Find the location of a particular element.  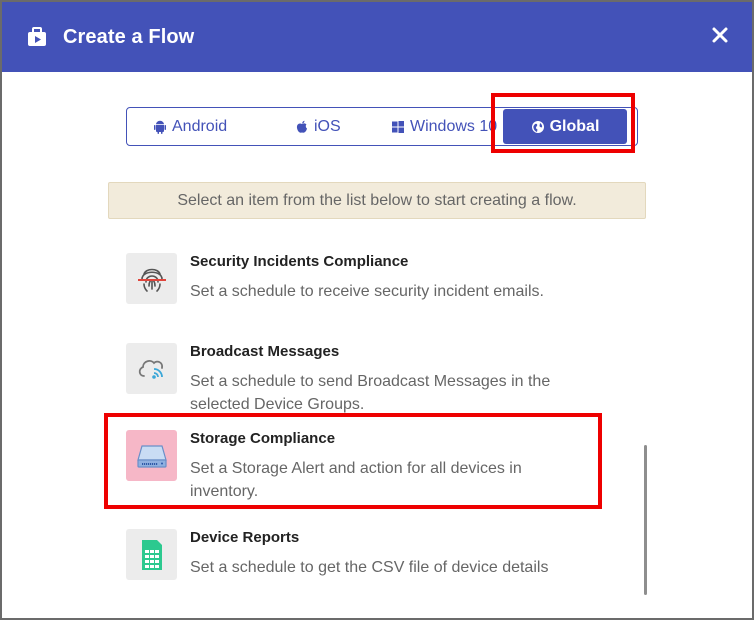

cloud-broadcast-icon is located at coordinates (151, 368).